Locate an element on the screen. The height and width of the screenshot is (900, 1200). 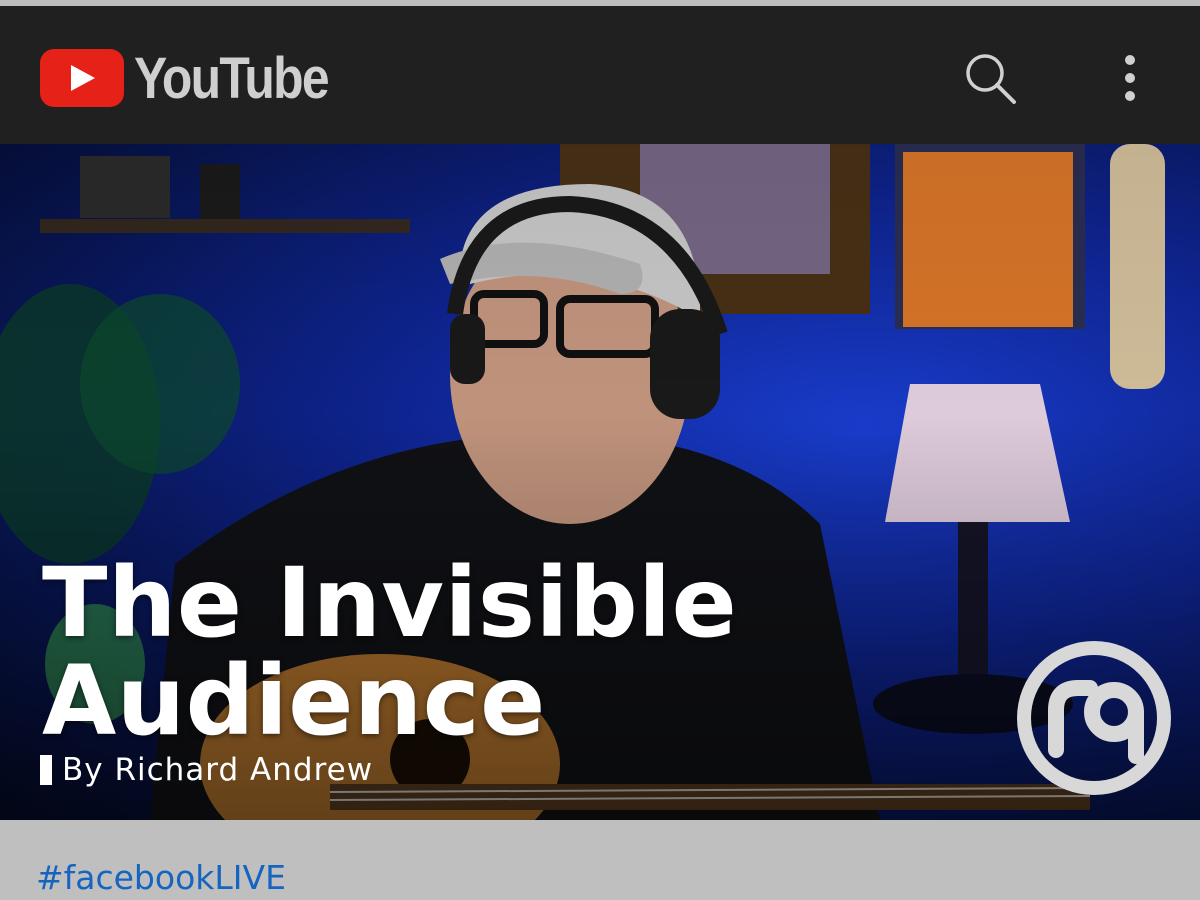
byline-text: By Richard Andrew is located at coordinates (218, 770).